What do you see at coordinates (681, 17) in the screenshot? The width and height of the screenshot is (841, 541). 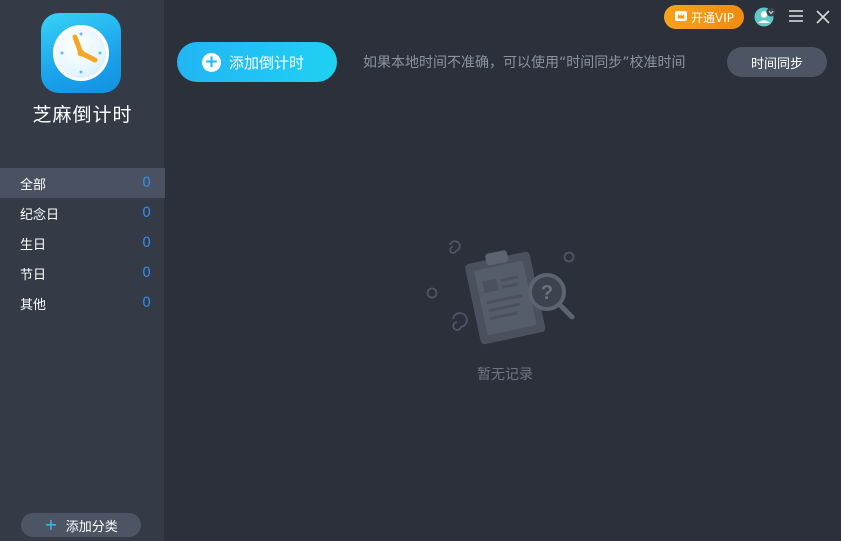 I see `crown-icon` at bounding box center [681, 17].